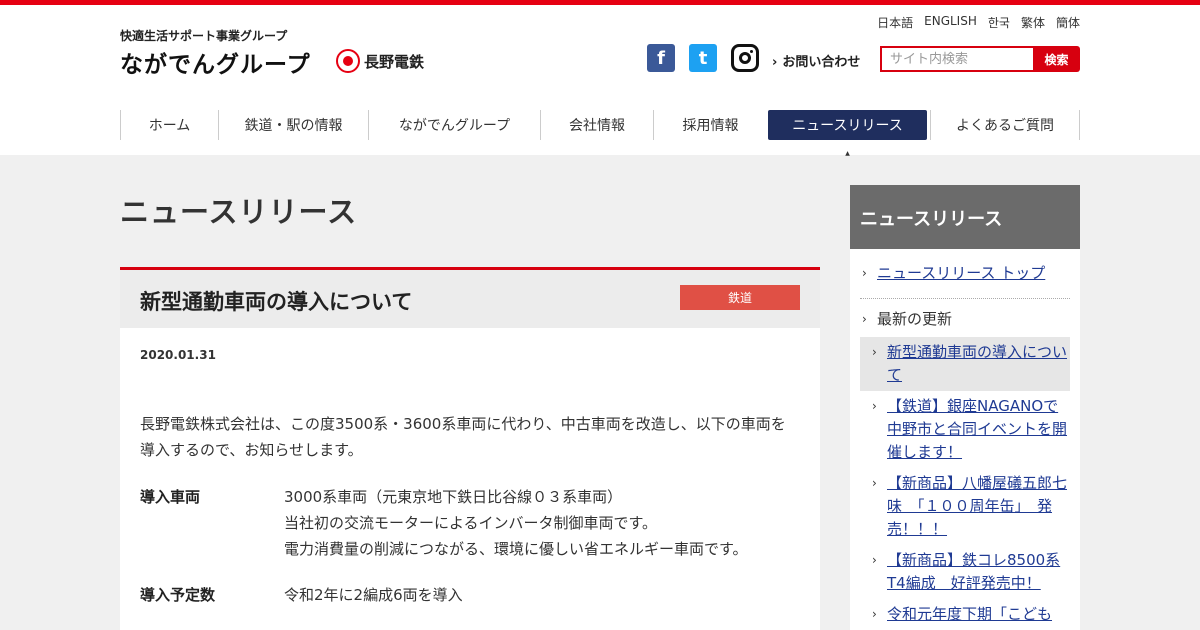 The image size is (1200, 630). I want to click on lang-simplified-chinese: 簡体, so click(1068, 22).